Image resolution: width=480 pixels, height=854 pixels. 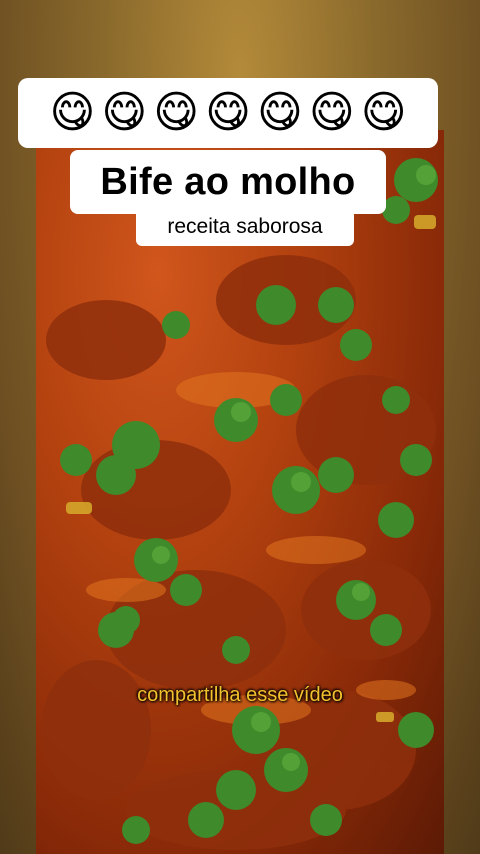 I want to click on subtitle-box: receita saborosa, so click(x=245, y=227).